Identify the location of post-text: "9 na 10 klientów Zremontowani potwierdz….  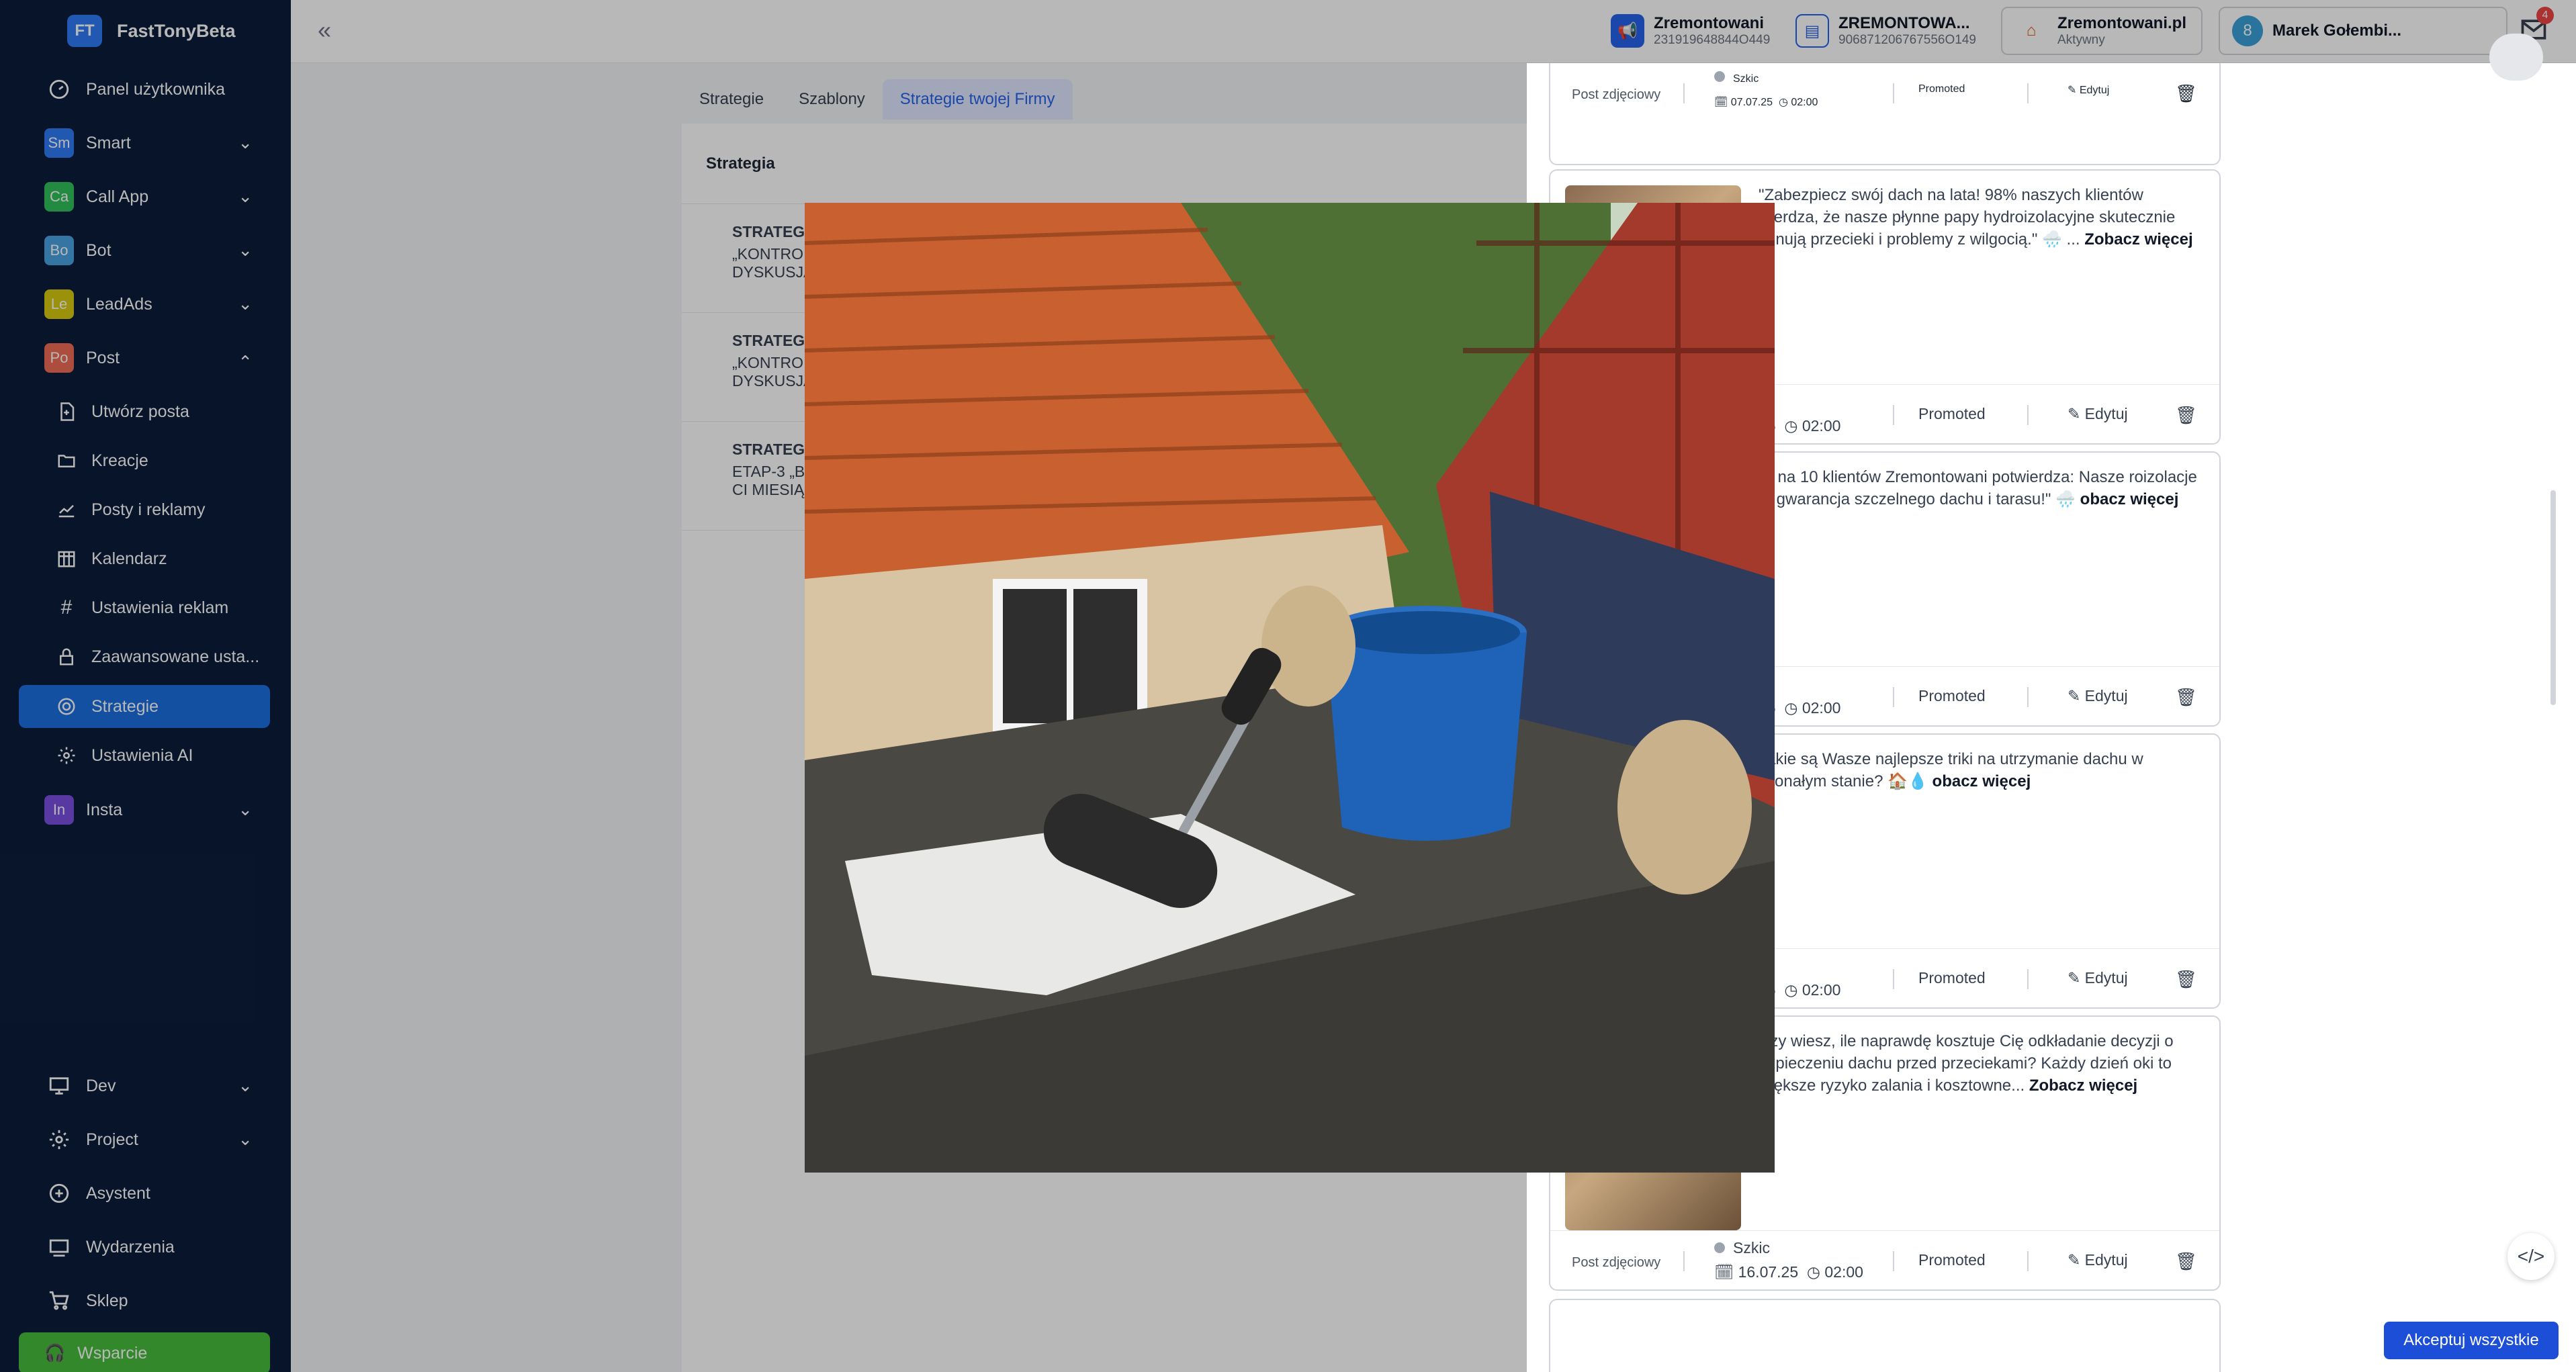
(1978, 488).